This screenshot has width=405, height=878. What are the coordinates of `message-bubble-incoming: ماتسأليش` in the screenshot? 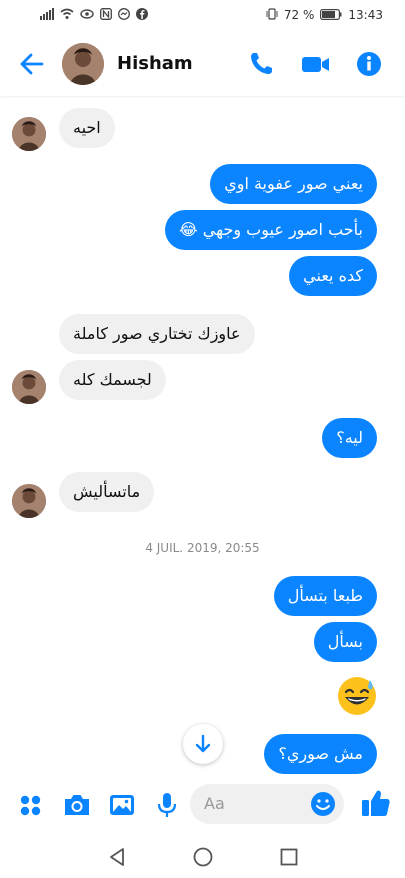 It's located at (107, 492).